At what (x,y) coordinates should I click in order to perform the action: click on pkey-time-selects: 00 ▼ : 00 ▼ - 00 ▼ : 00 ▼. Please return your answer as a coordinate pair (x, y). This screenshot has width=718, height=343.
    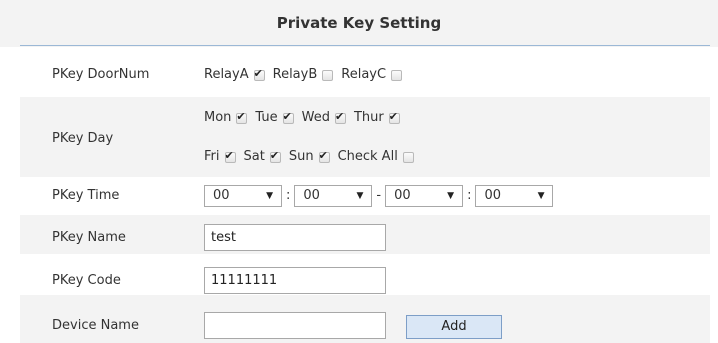
    Looking at the image, I should click on (379, 196).